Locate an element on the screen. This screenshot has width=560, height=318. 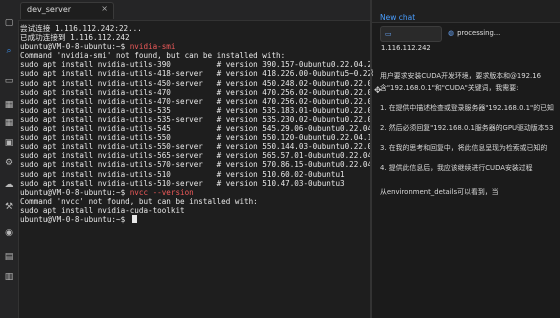
files-icon: ▢ is located at coordinates (9, 23).